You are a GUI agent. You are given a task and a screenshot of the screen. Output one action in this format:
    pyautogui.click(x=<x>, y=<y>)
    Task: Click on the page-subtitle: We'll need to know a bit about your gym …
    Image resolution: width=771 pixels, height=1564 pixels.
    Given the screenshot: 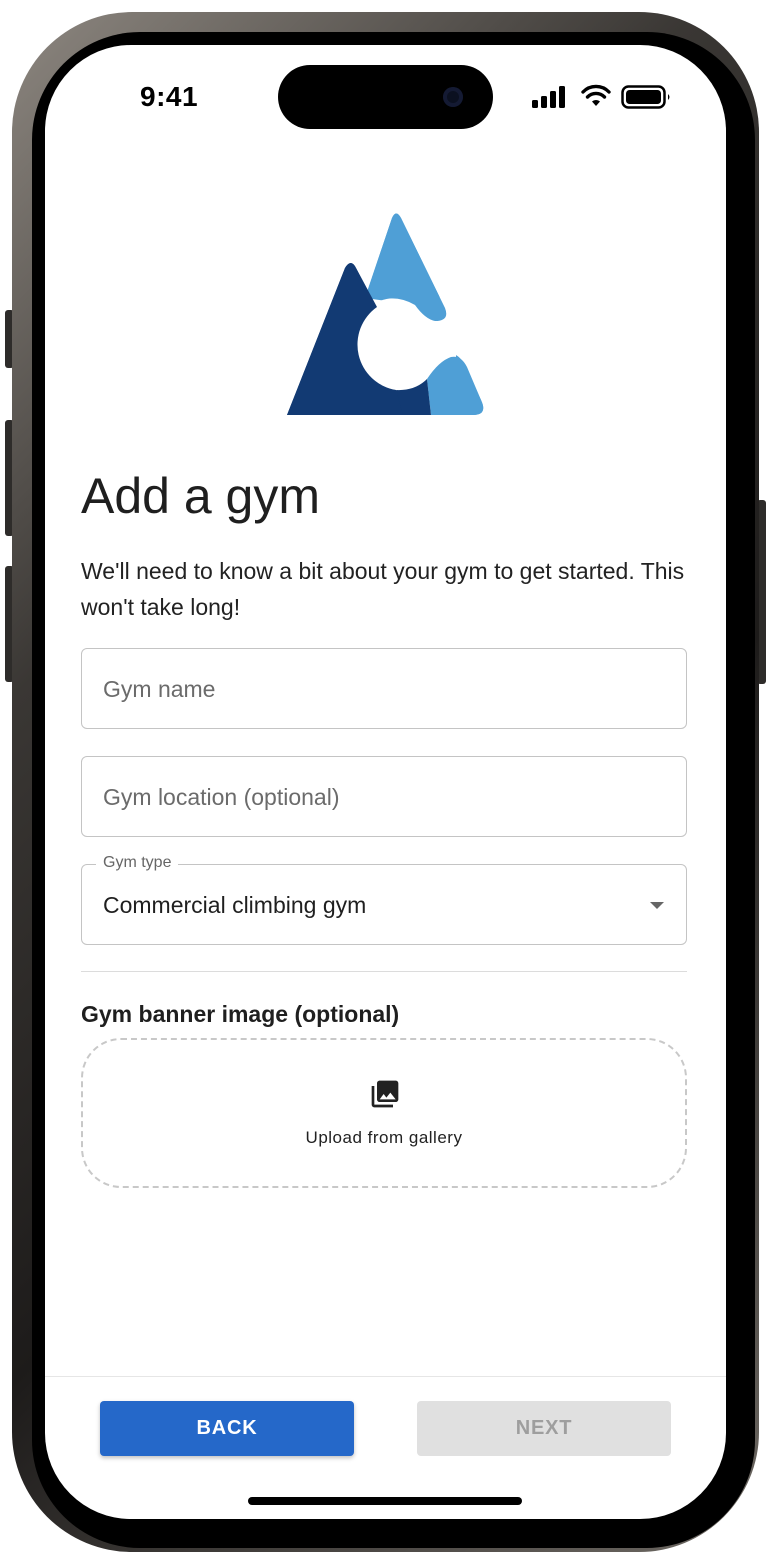 What is the action you would take?
    pyautogui.click(x=383, y=589)
    